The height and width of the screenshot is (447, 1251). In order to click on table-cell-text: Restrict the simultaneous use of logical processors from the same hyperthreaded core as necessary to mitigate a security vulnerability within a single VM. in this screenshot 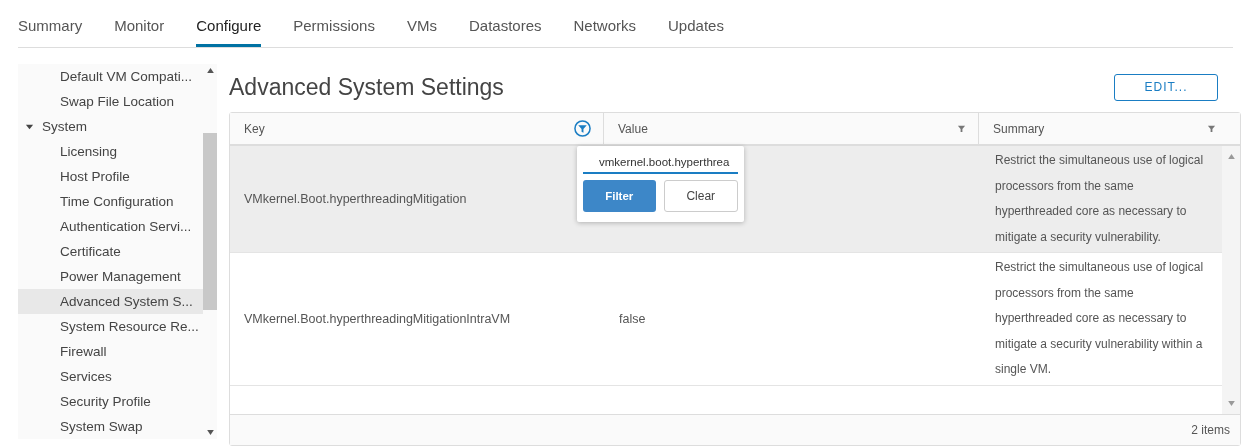, I will do `click(1100, 318)`.